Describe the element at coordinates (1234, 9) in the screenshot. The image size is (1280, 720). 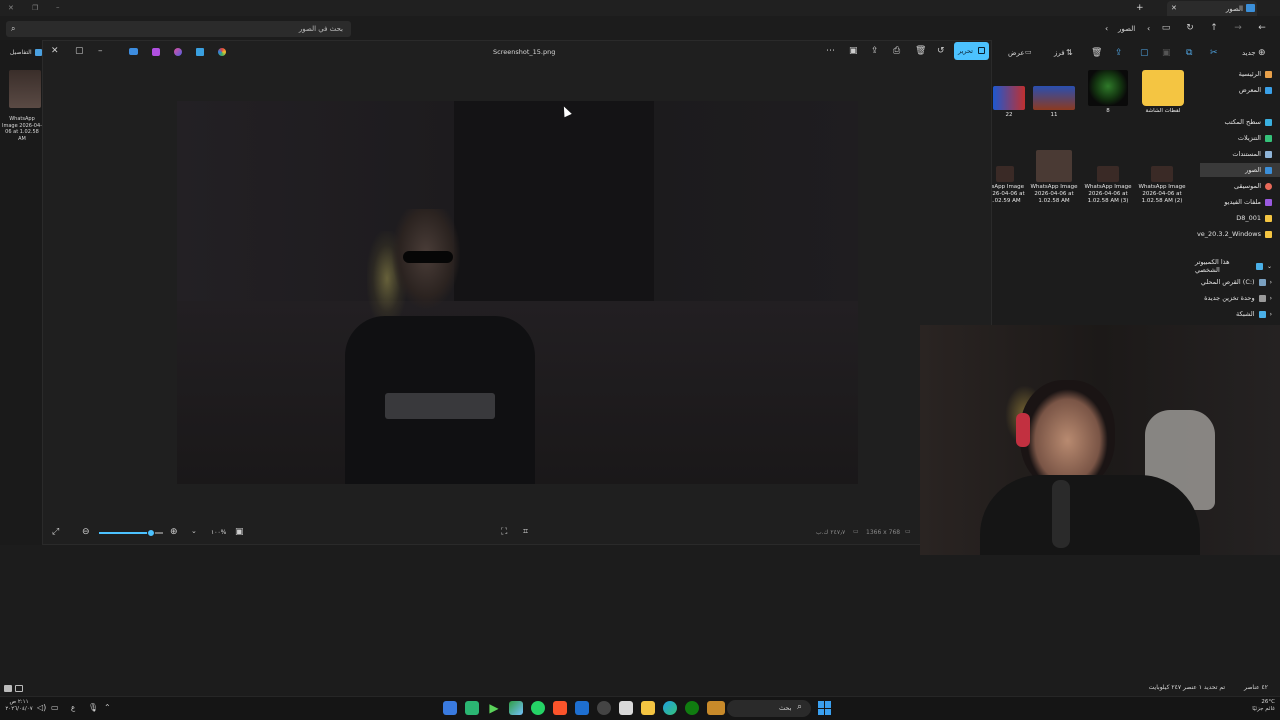
I see `tab-title: الصور` at that location.